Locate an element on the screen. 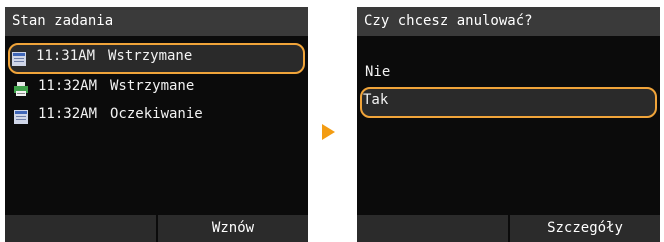 The width and height of the screenshot is (664, 242). softkey-bar: Wznów is located at coordinates (156, 228).